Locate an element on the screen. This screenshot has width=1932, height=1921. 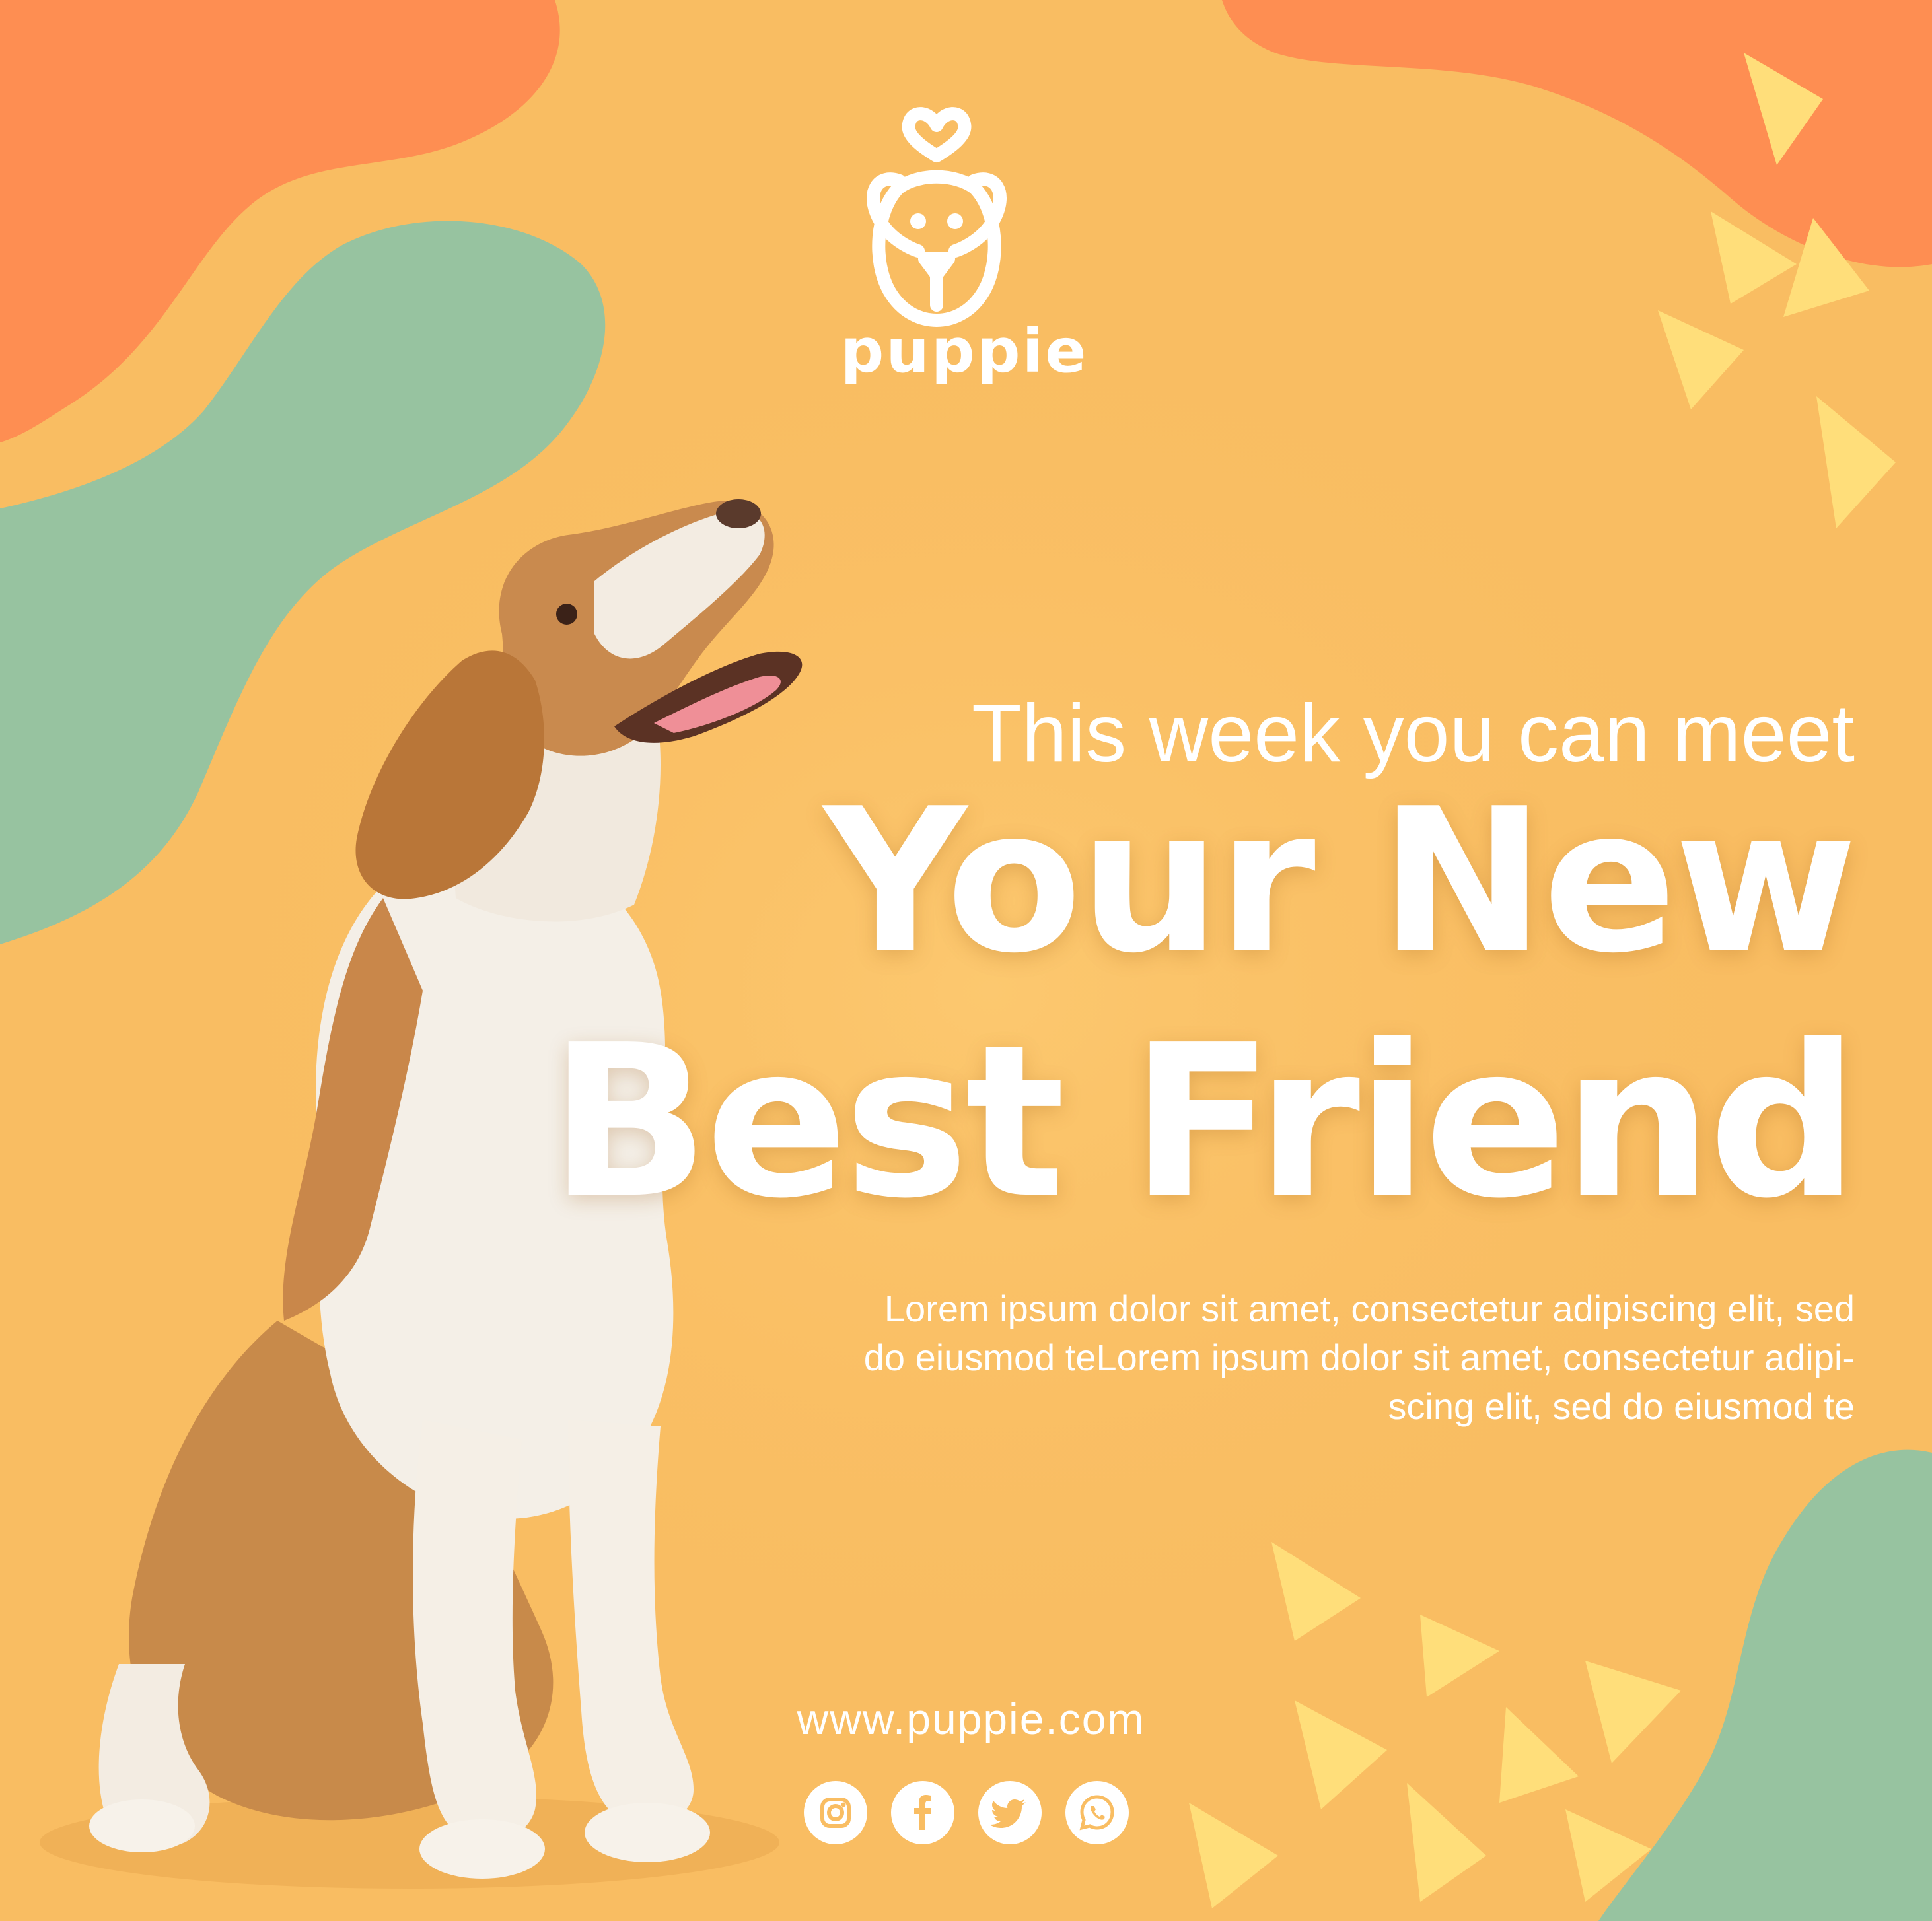
brand-name: puppie is located at coordinates (964, 351).